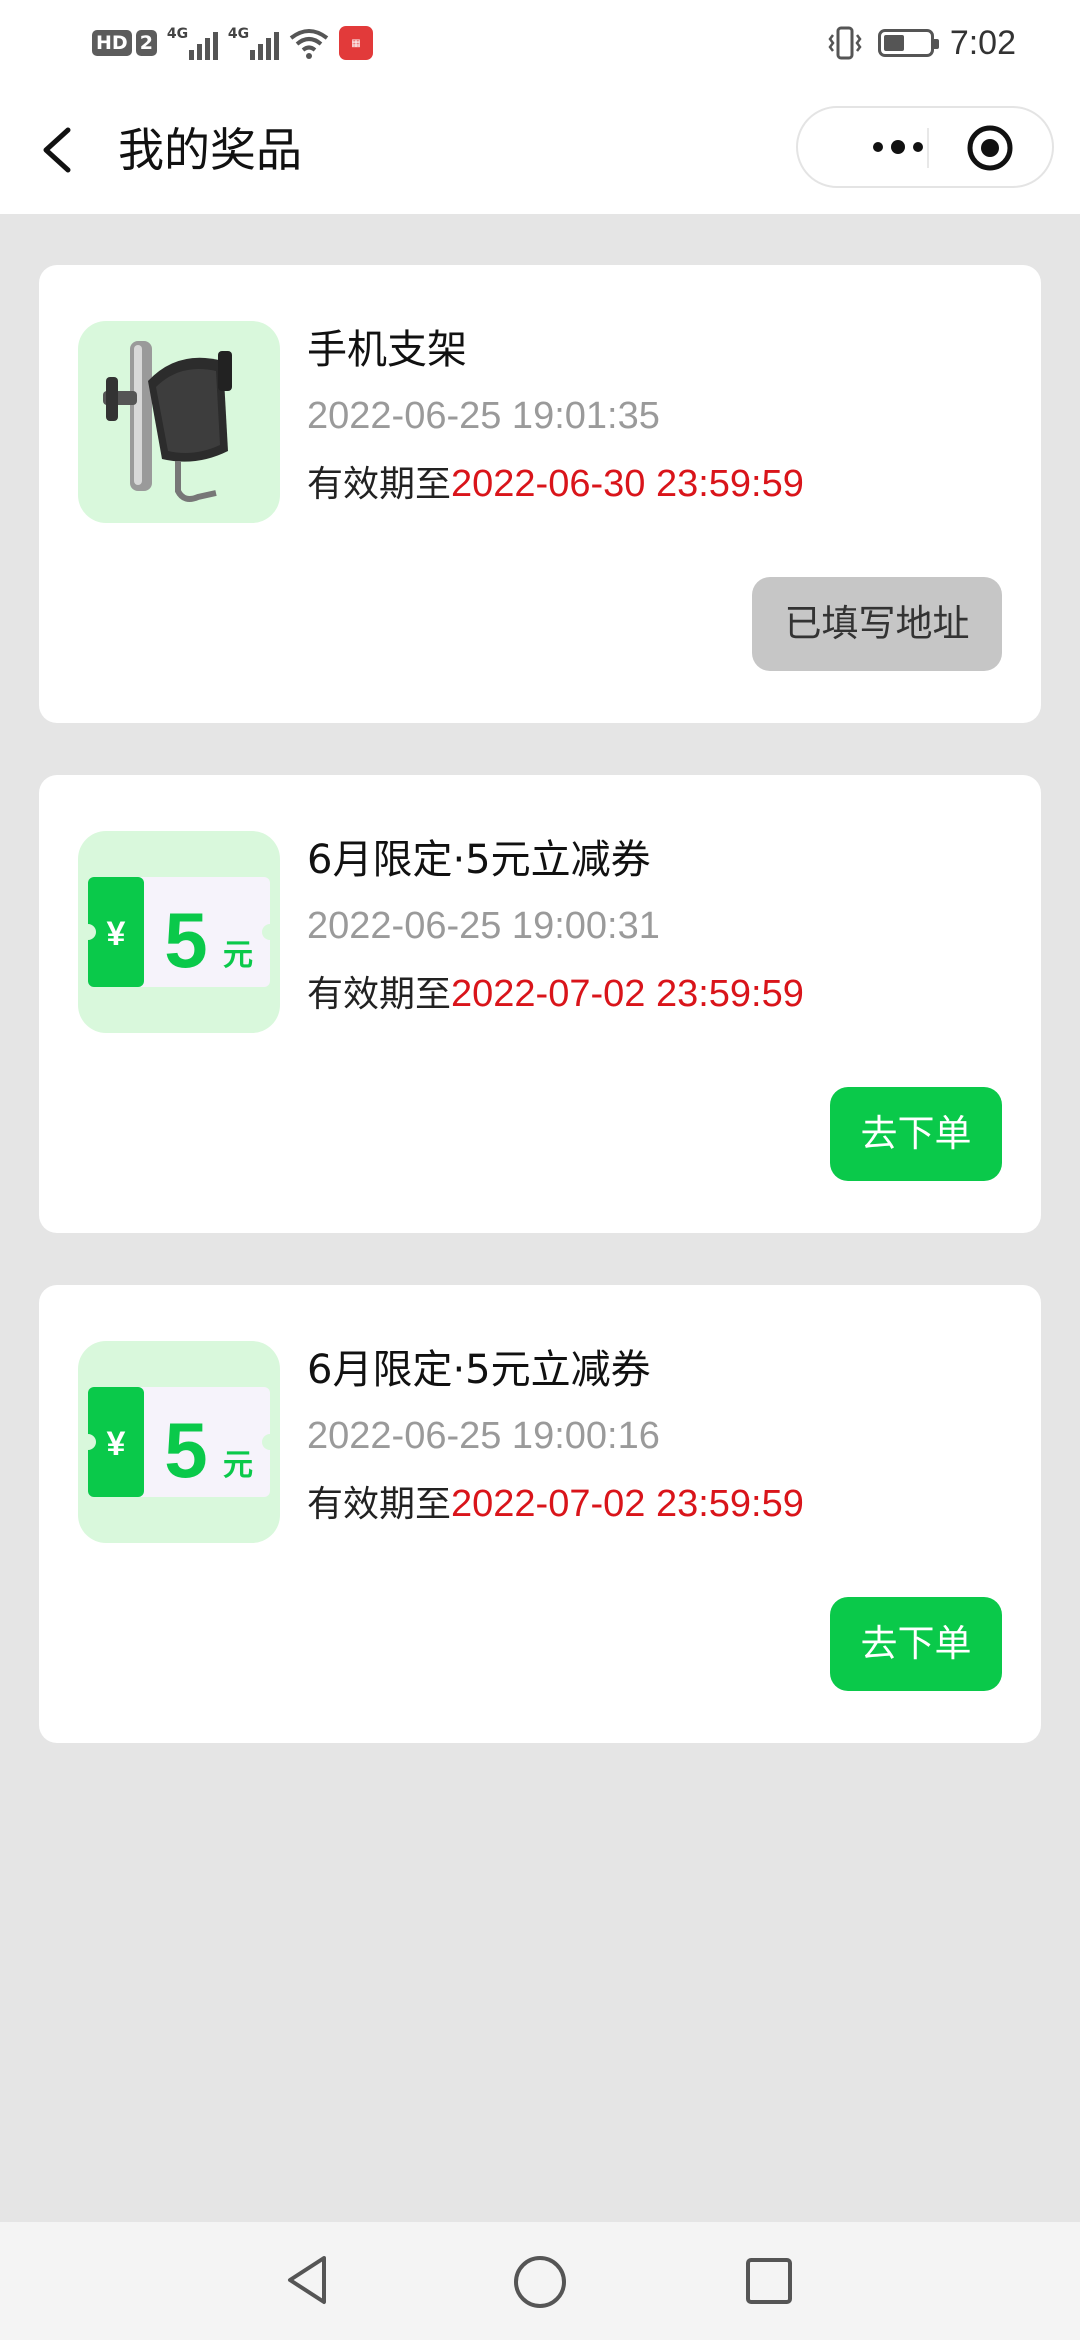 The image size is (1080, 2340). I want to click on more-options-button, so click(898, 147).